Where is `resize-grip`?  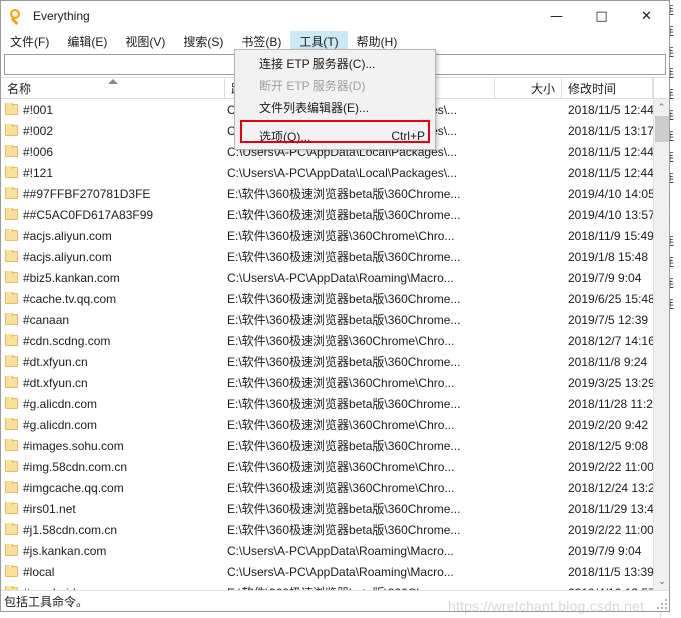
resize-grip is located at coordinates (662, 604).